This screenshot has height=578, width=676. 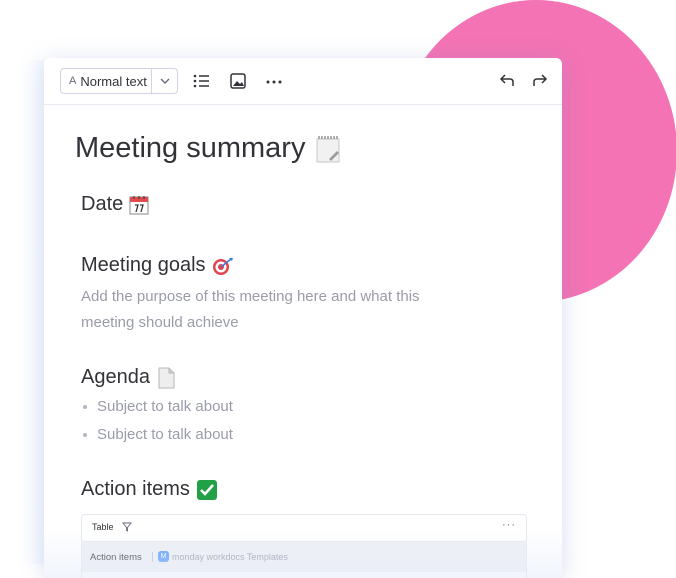 I want to click on heading-agenda-text: Agenda, so click(x=115, y=377).